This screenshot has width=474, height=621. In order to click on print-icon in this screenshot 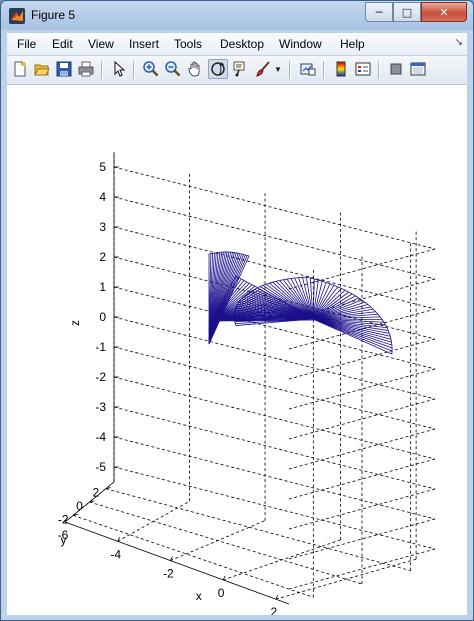, I will do `click(86, 69)`.